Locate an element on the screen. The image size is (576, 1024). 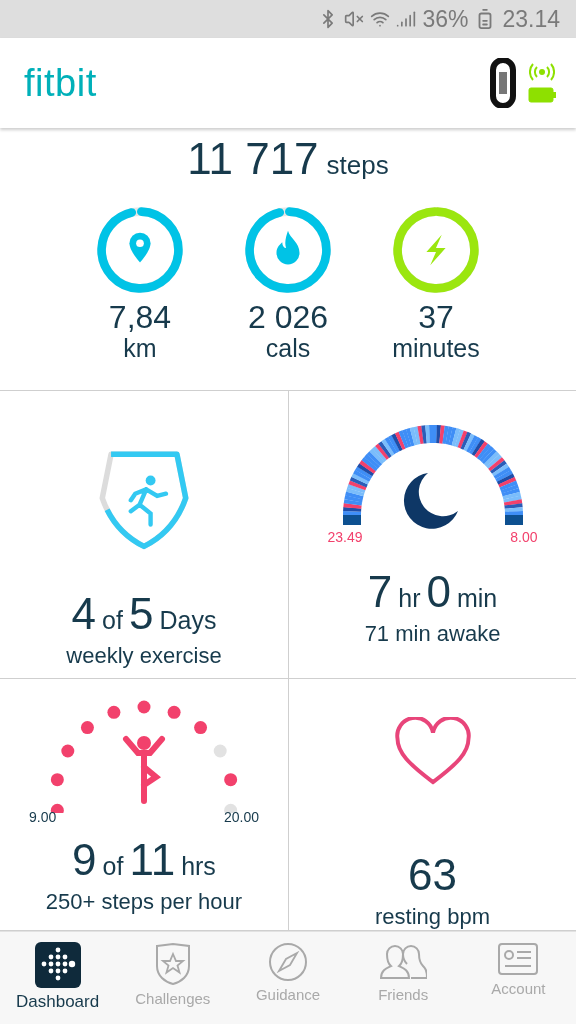
tile-label: 71 min awake is located at coordinates (432, 634).